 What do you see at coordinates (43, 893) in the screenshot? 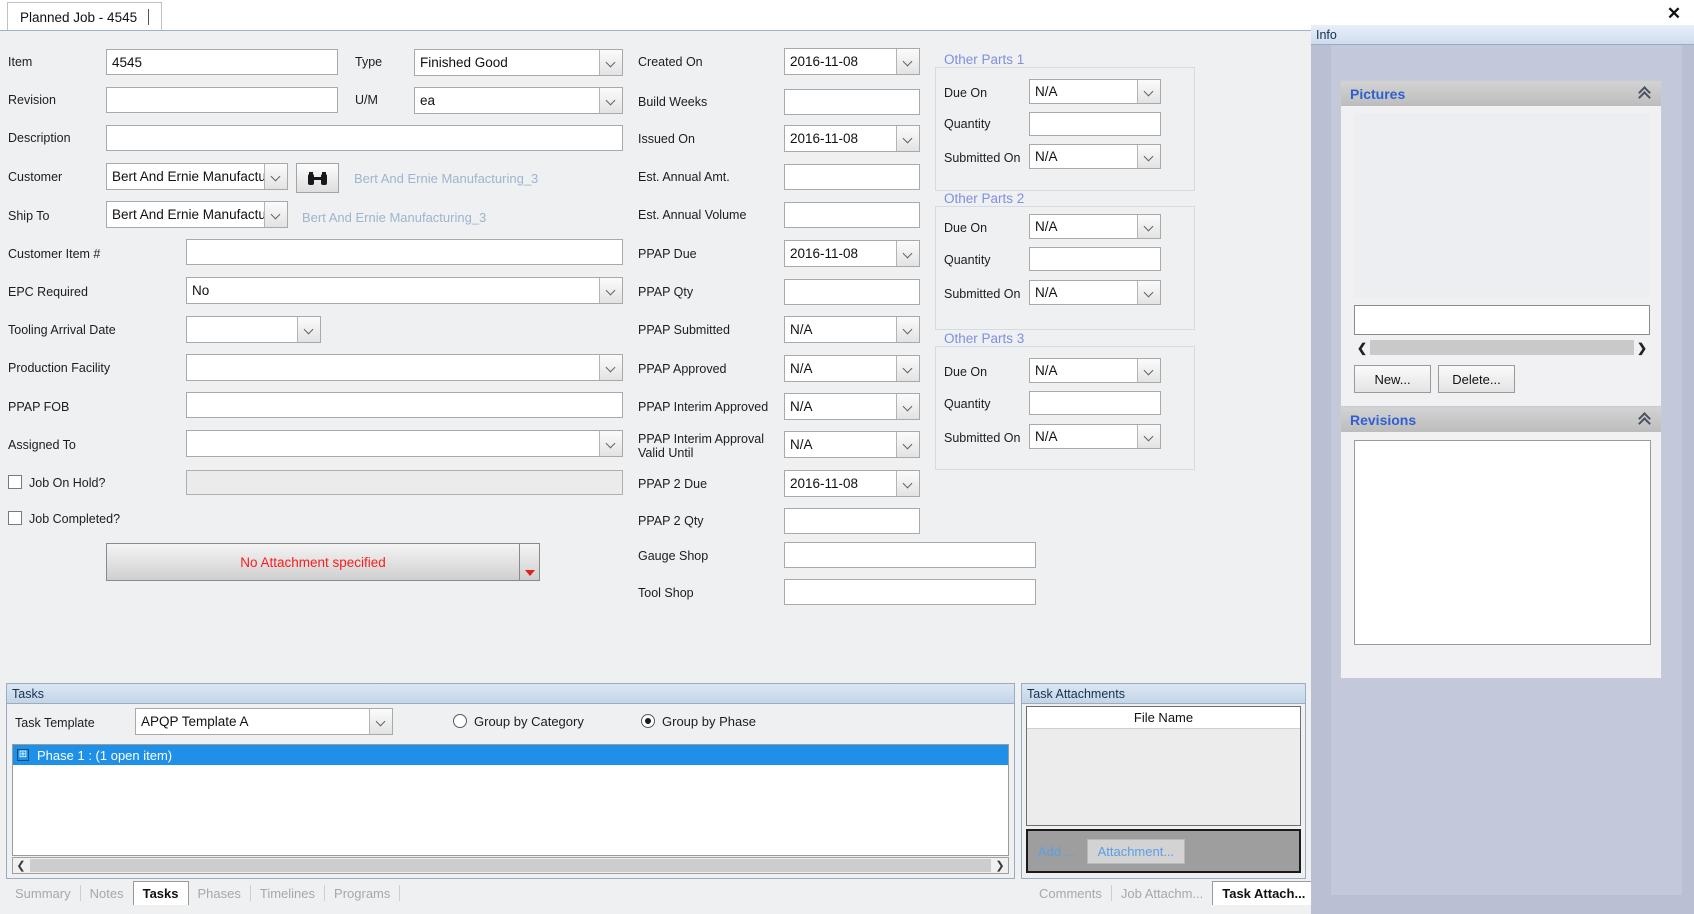
I see `tab-summary: Summary` at bounding box center [43, 893].